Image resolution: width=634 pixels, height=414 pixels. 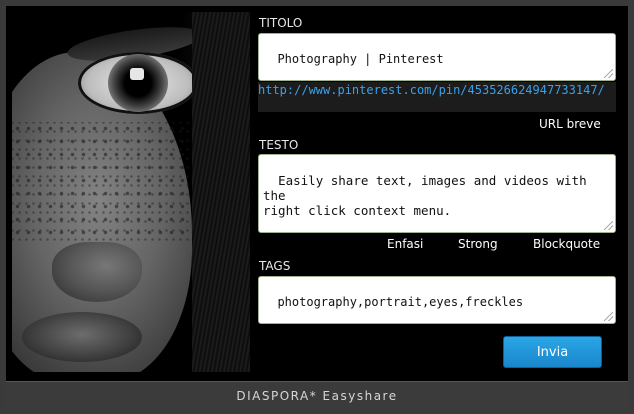 What do you see at coordinates (112, 182) in the screenshot?
I see `photo-freckles` at bounding box center [112, 182].